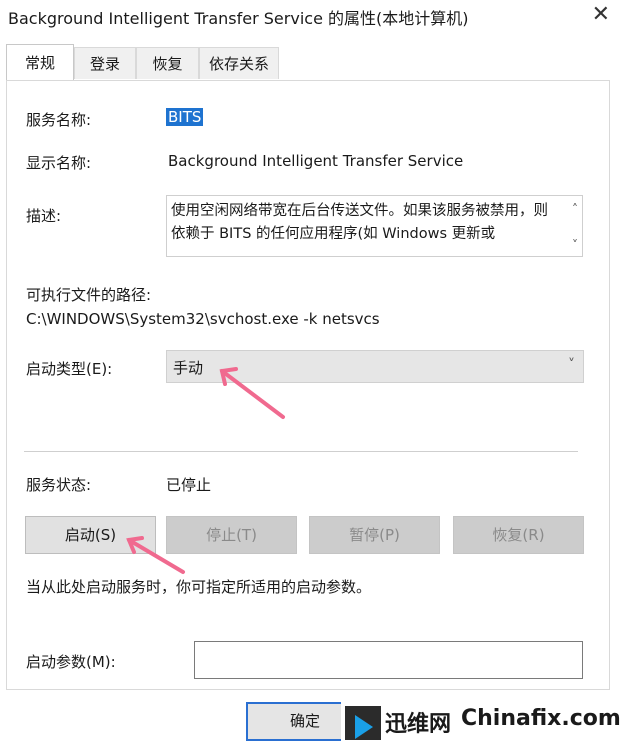 This screenshot has width=620, height=745. I want to click on start-params-input, so click(388, 660).